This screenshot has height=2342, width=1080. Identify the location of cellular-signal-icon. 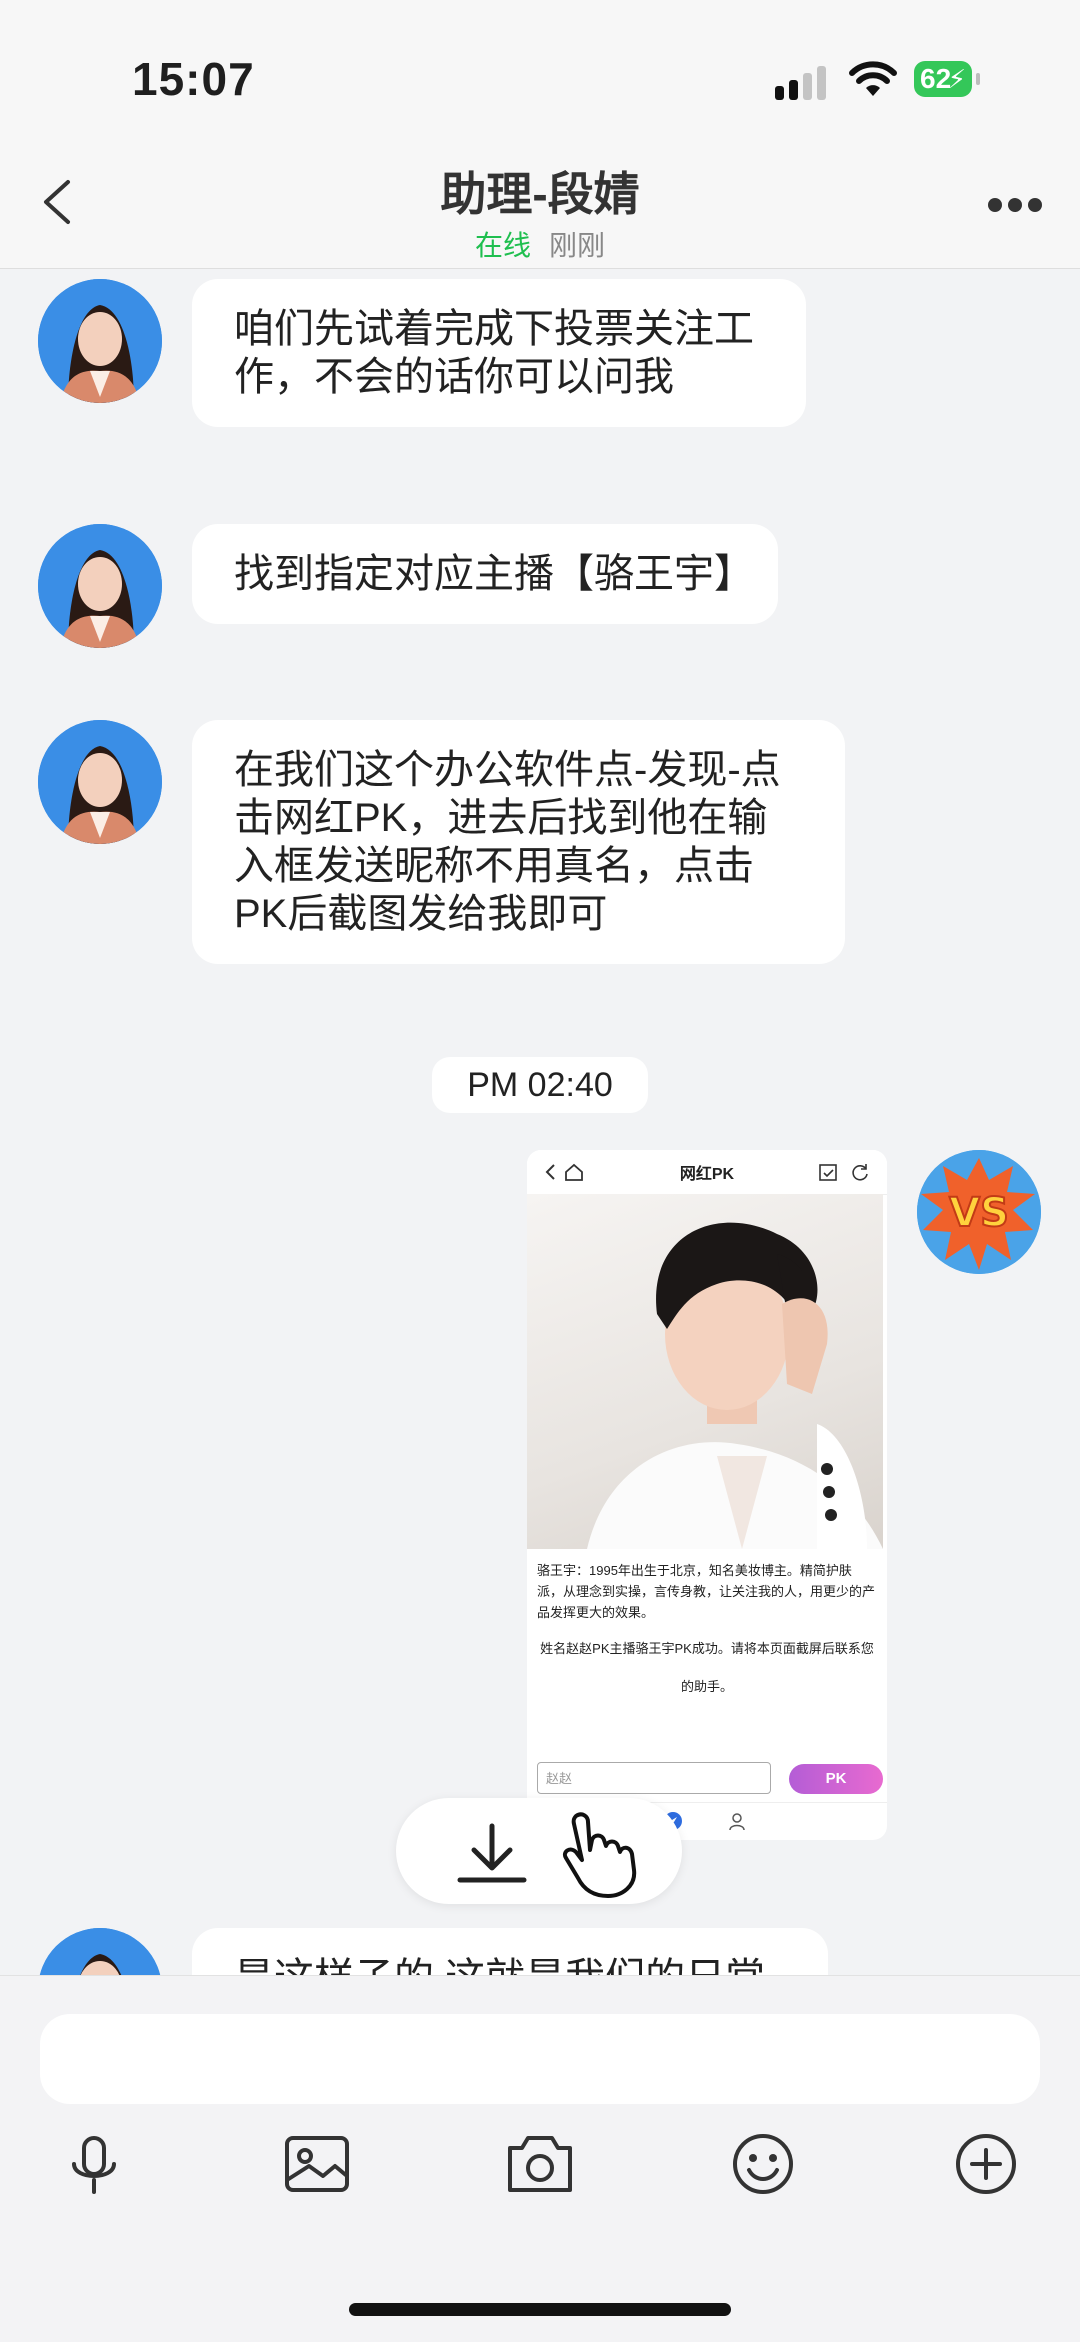
(801, 83).